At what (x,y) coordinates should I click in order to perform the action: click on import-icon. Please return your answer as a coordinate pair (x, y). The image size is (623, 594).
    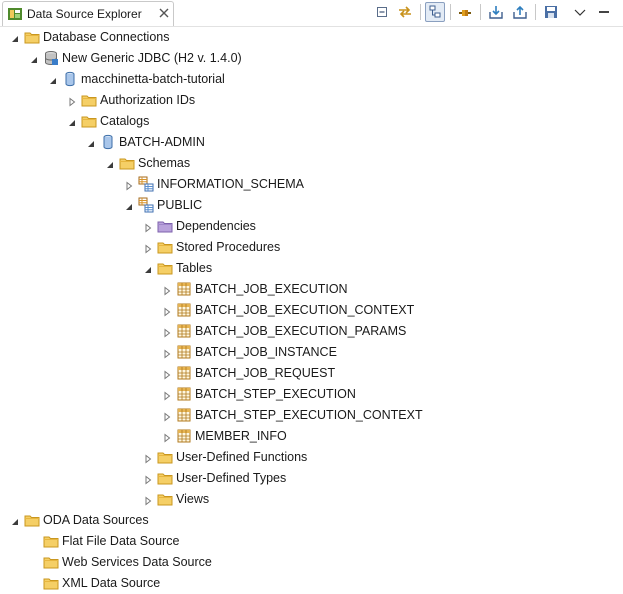
    Looking at the image, I should click on (496, 12).